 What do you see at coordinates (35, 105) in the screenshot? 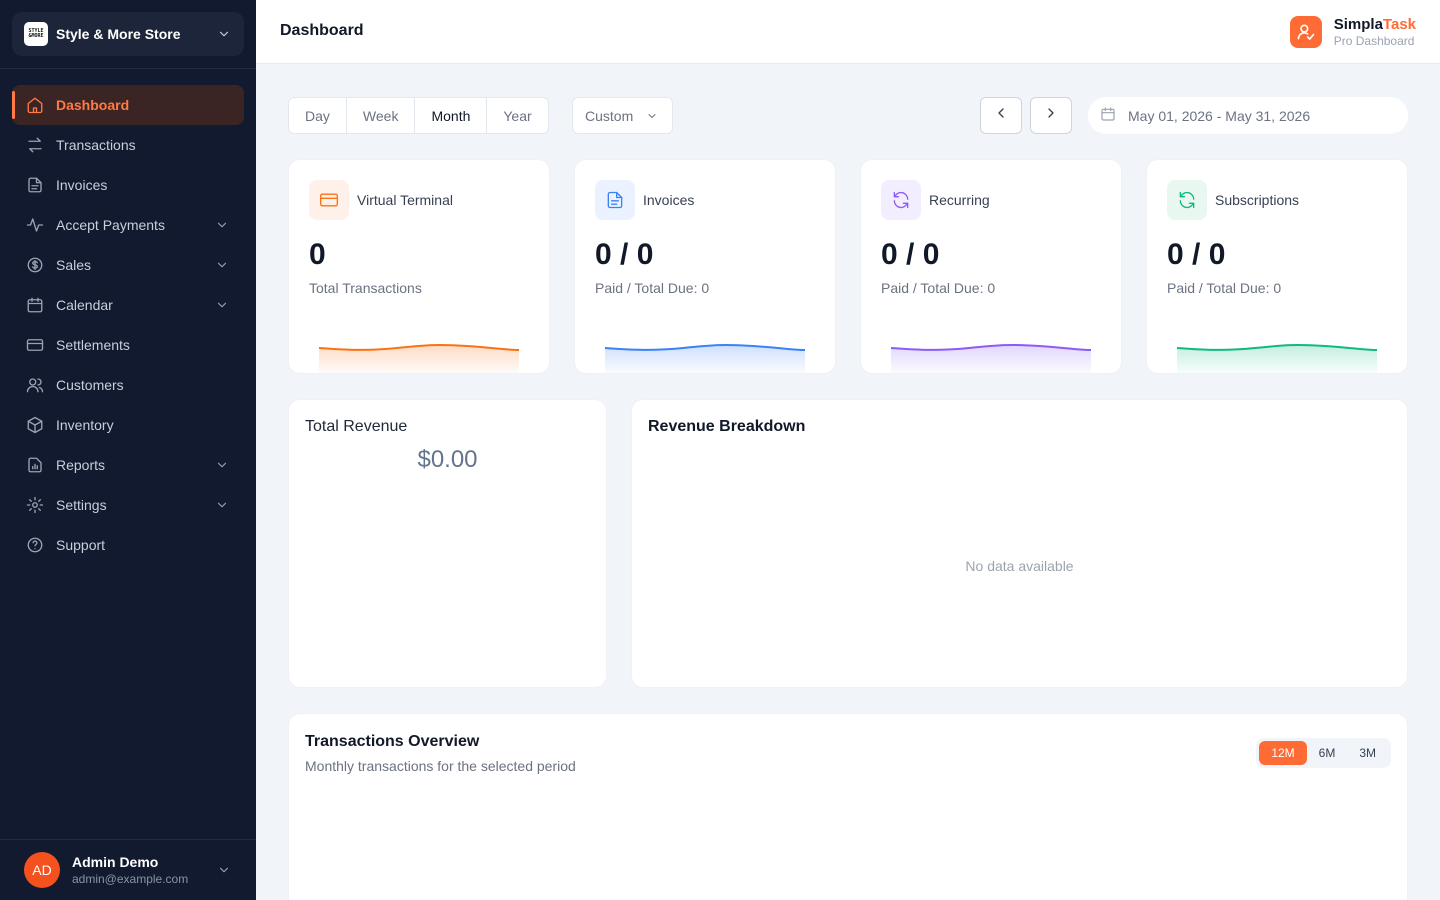
I see `home-icon` at bounding box center [35, 105].